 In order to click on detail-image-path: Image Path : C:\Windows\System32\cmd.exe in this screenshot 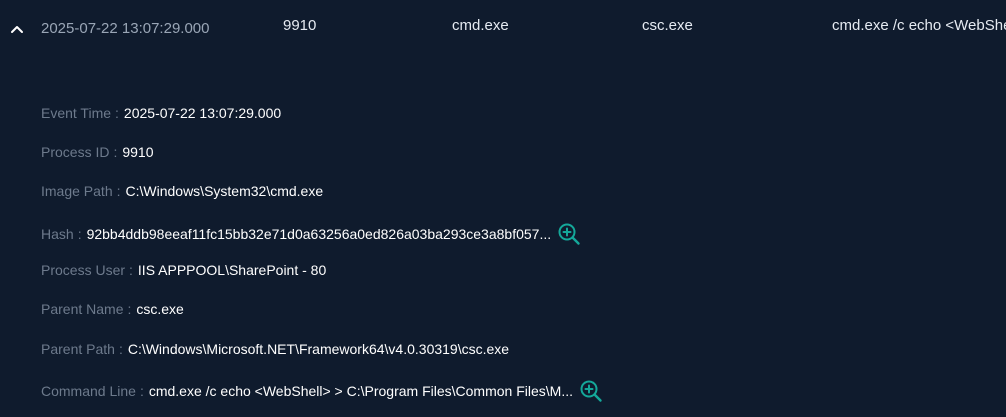, I will do `click(182, 191)`.